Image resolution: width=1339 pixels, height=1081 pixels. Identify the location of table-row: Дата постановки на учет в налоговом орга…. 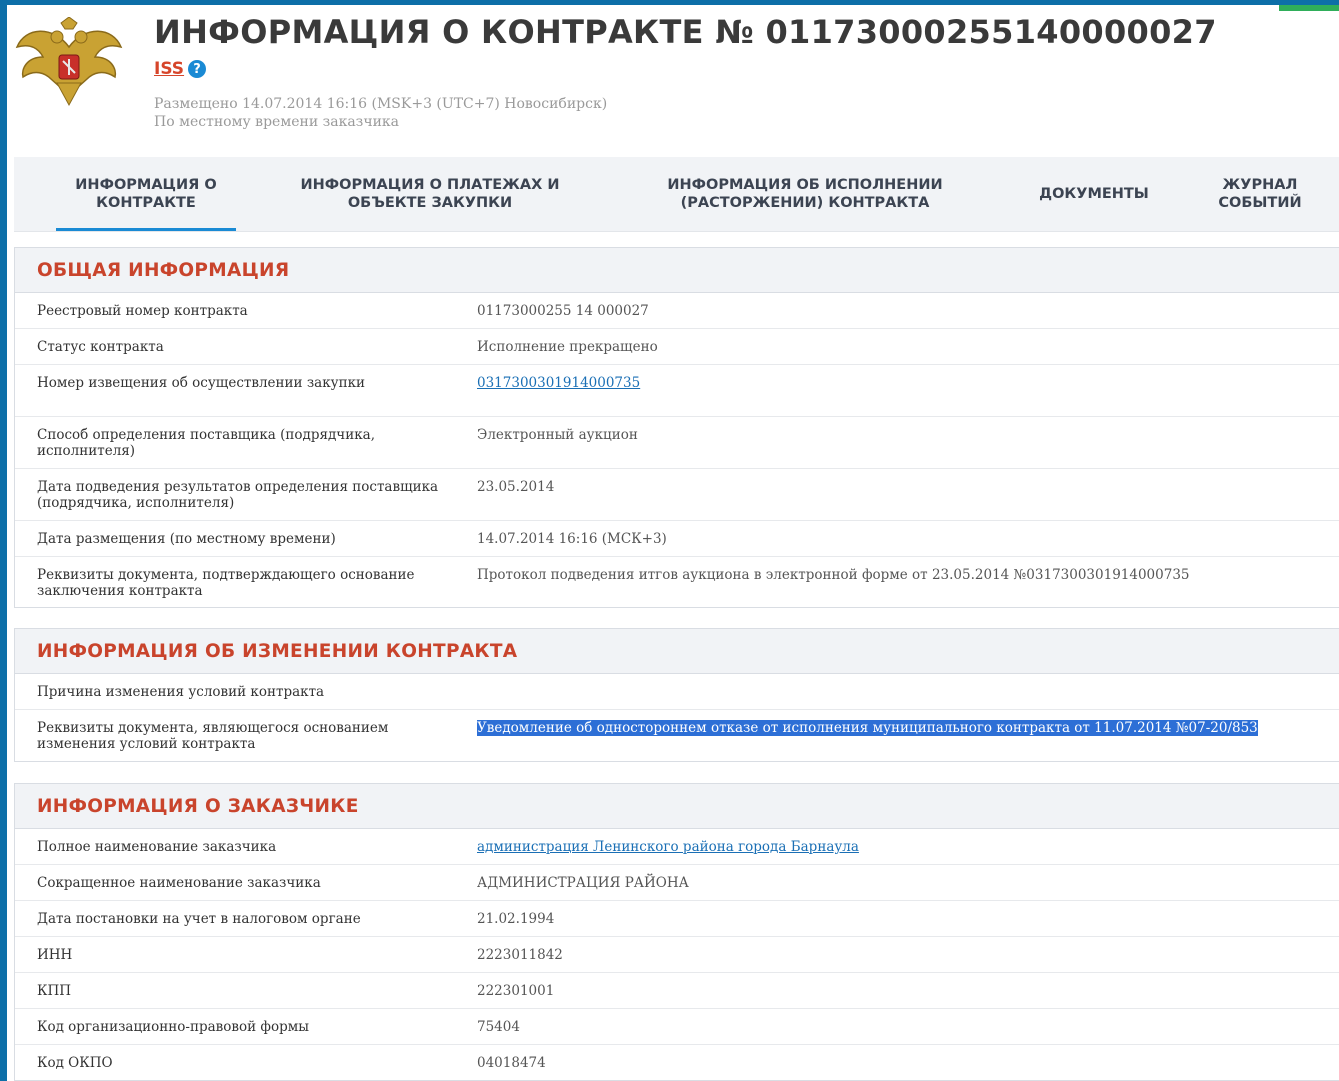
(677, 919).